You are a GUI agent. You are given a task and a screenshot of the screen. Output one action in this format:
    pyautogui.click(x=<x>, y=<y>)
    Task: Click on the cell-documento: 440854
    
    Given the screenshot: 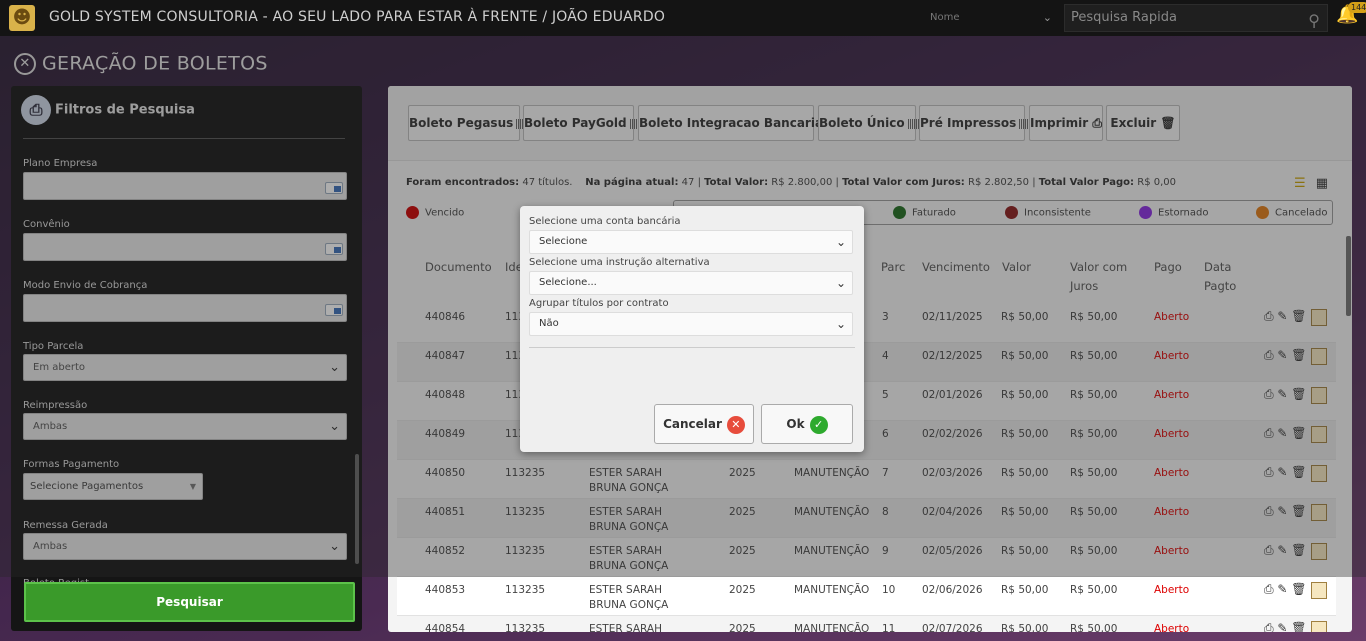 What is the action you would take?
    pyautogui.click(x=445, y=627)
    